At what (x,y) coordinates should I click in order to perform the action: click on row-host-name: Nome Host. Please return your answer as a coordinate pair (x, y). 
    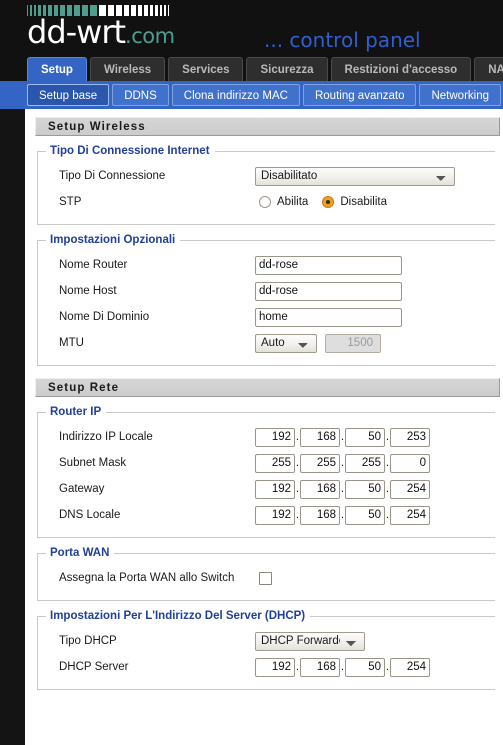
    Looking at the image, I should click on (266, 291).